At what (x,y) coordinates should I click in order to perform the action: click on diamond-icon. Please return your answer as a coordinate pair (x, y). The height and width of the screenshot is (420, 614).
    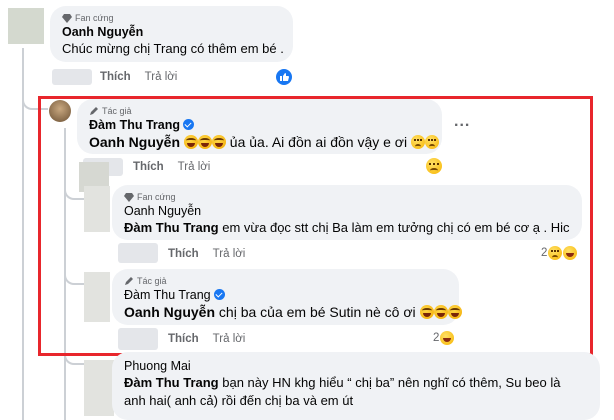
    Looking at the image, I should click on (67, 18).